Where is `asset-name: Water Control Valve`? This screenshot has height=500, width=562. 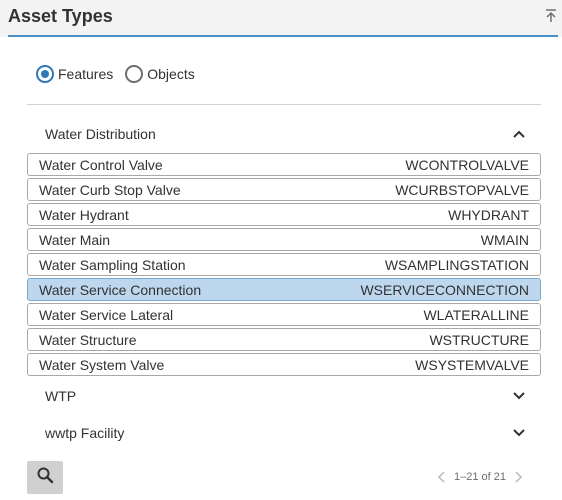
asset-name: Water Control Valve is located at coordinates (101, 164).